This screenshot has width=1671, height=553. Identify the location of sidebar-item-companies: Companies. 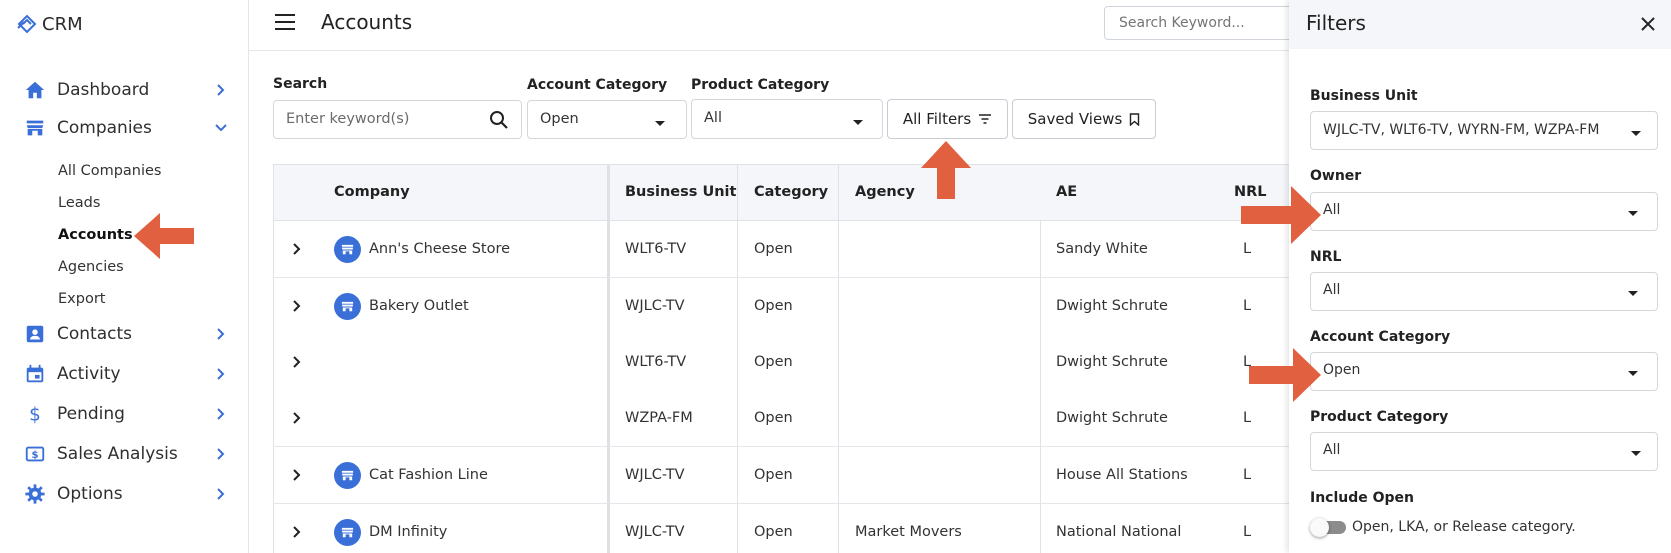
(124, 128).